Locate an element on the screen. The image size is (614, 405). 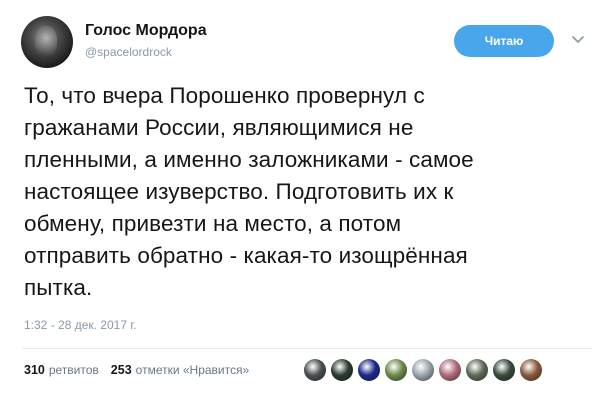
tweet-line: пытка. is located at coordinates (58, 287).